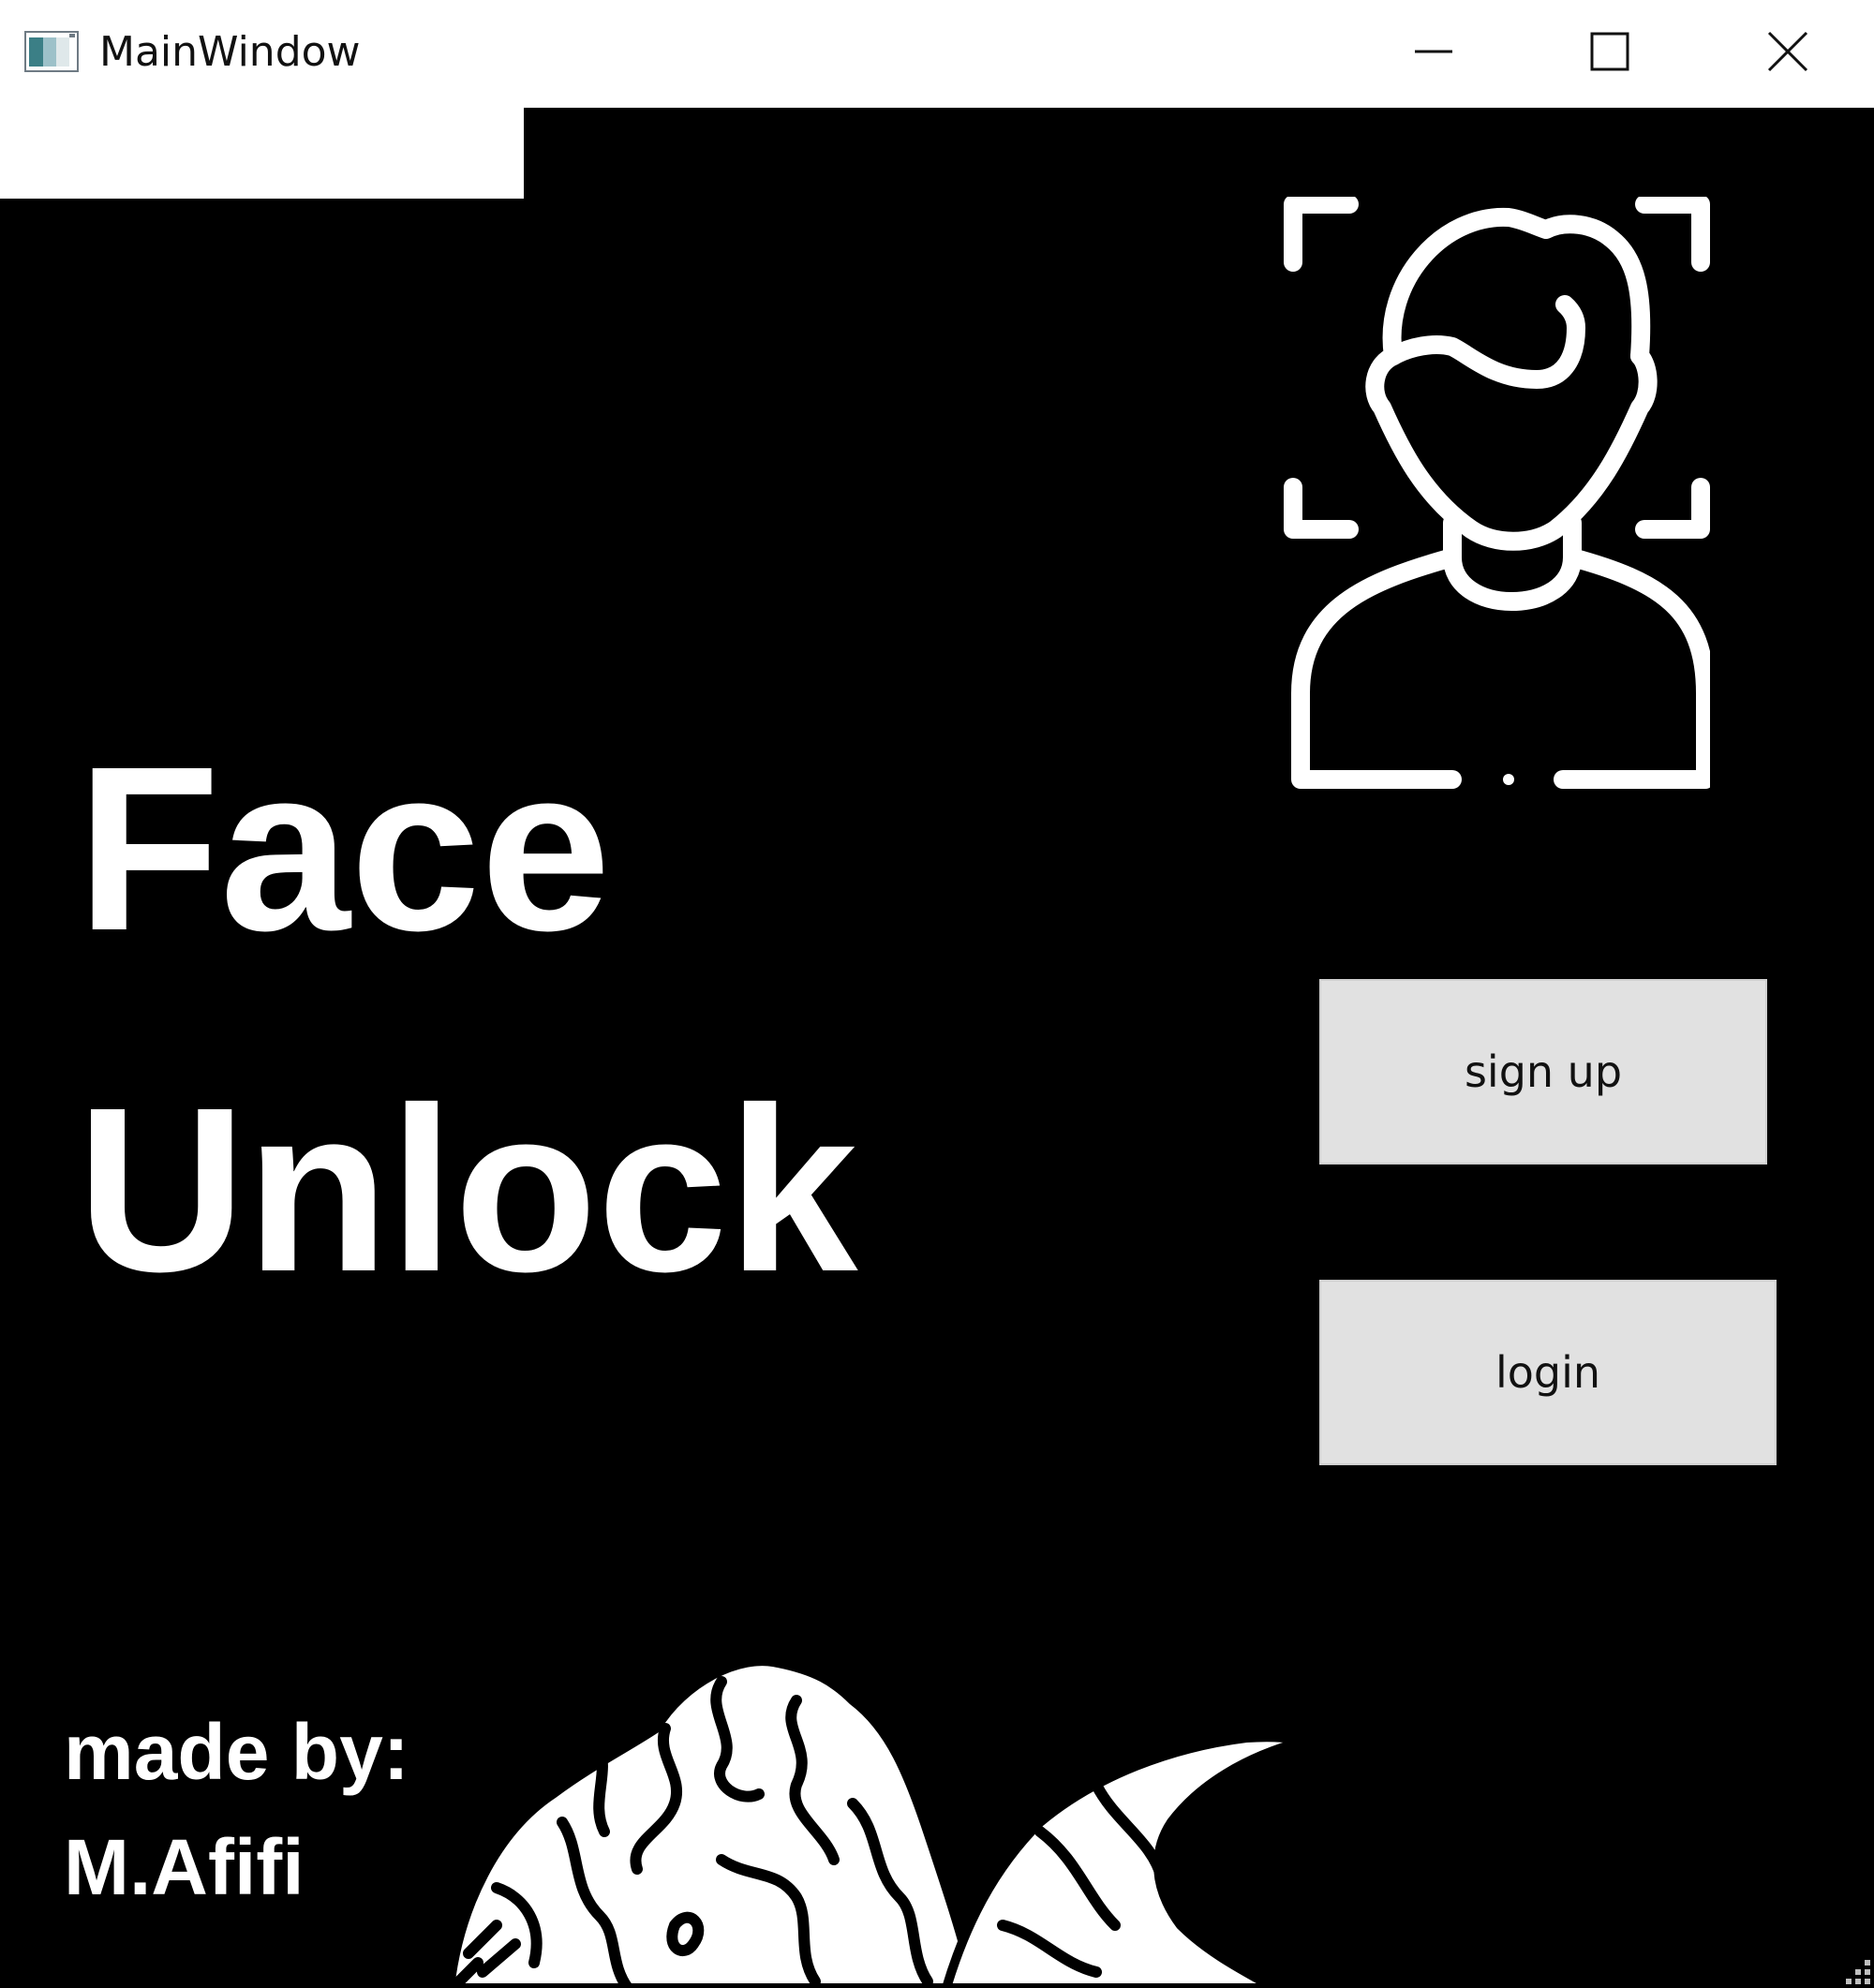  I want to click on headline-face: Face, so click(344, 848).